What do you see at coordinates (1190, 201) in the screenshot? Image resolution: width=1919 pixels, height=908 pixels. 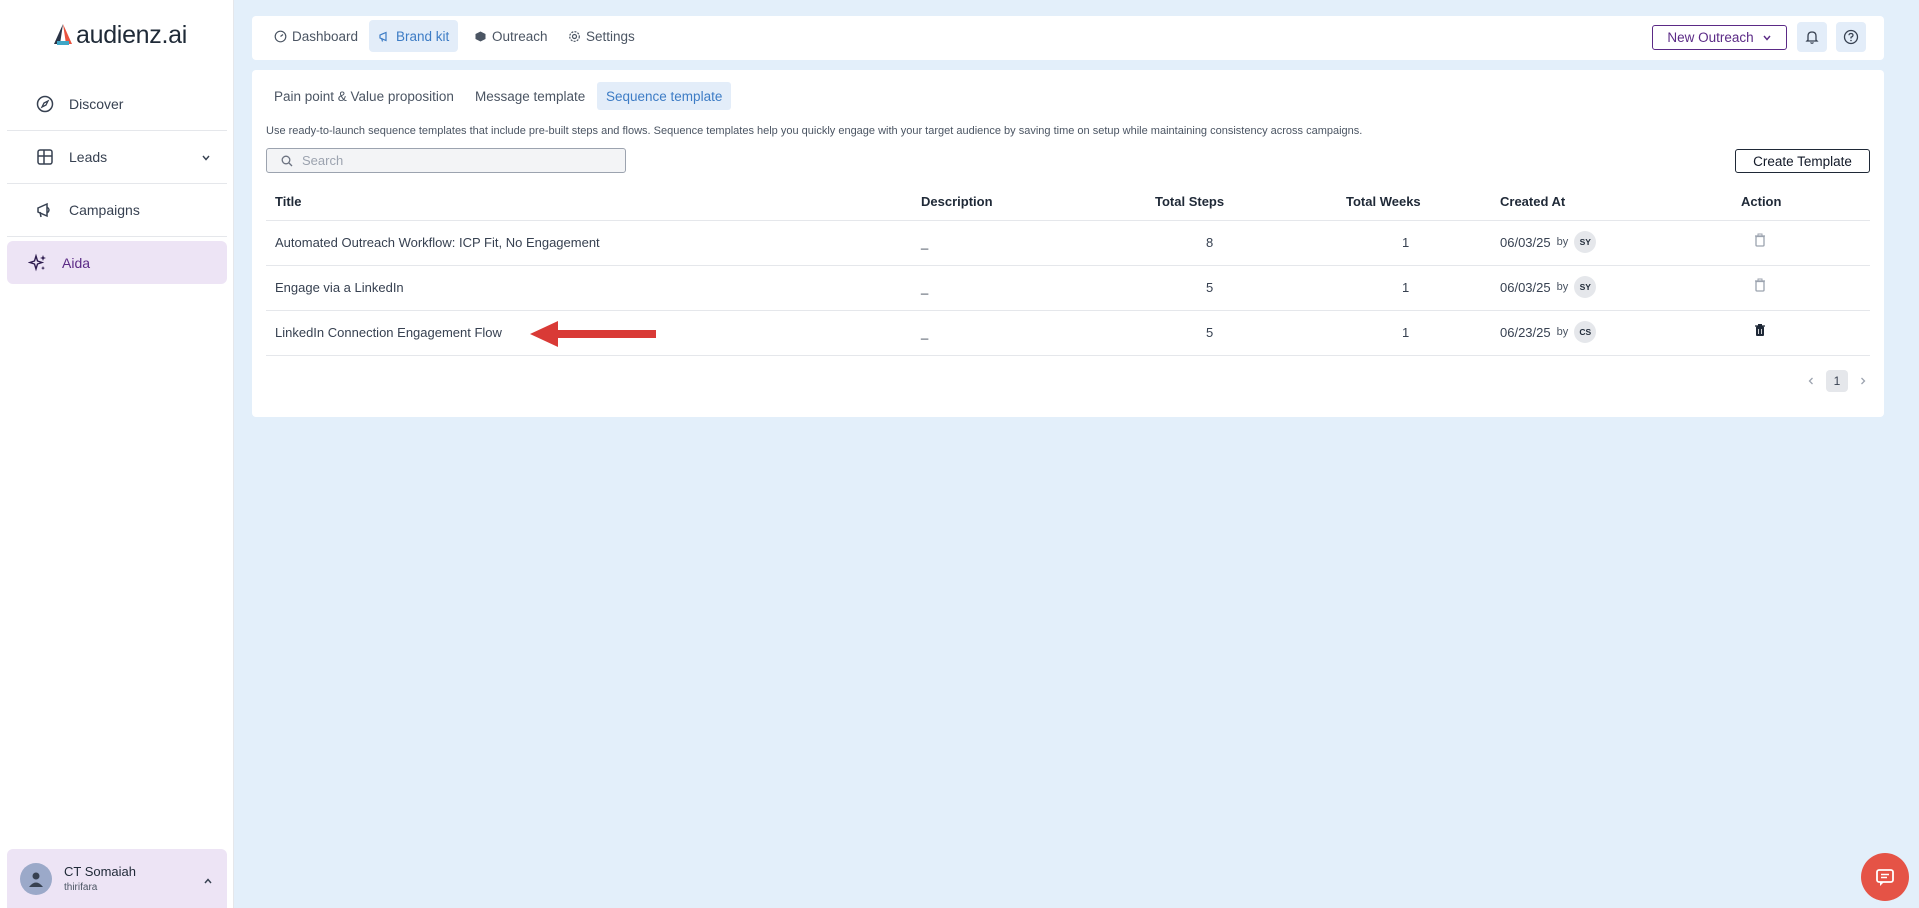 I see `col-total-steps: Total Steps` at bounding box center [1190, 201].